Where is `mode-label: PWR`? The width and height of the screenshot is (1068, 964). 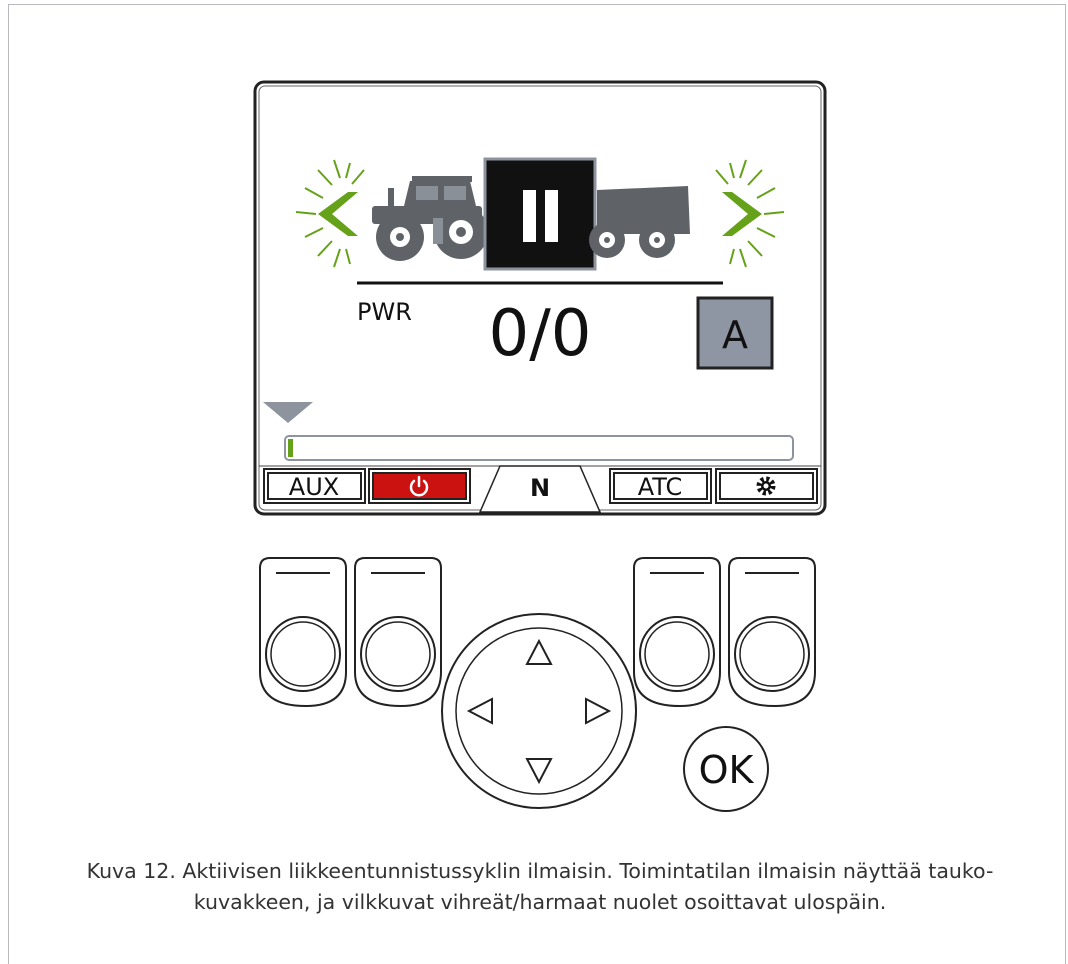
mode-label: PWR is located at coordinates (384, 312).